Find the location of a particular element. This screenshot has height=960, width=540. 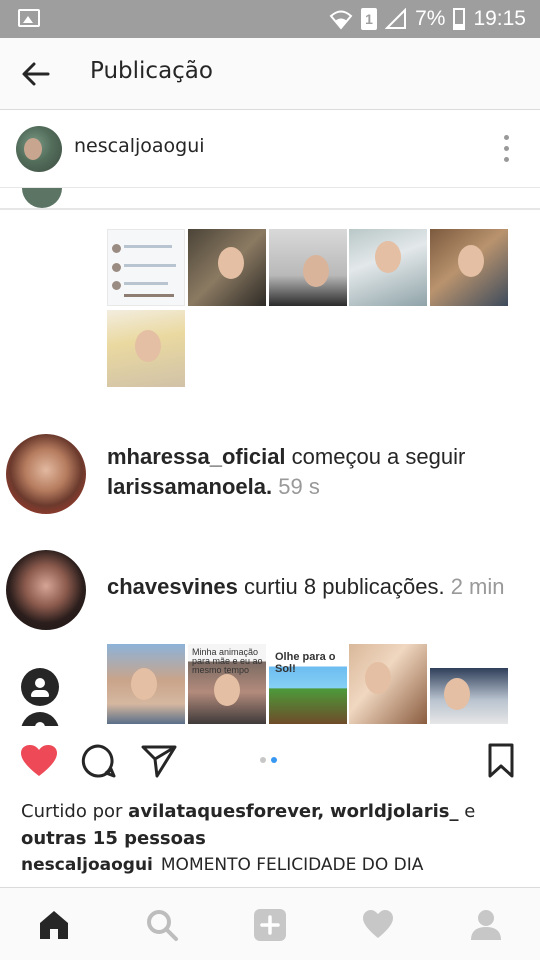

carousel-indicator is located at coordinates (268, 760).